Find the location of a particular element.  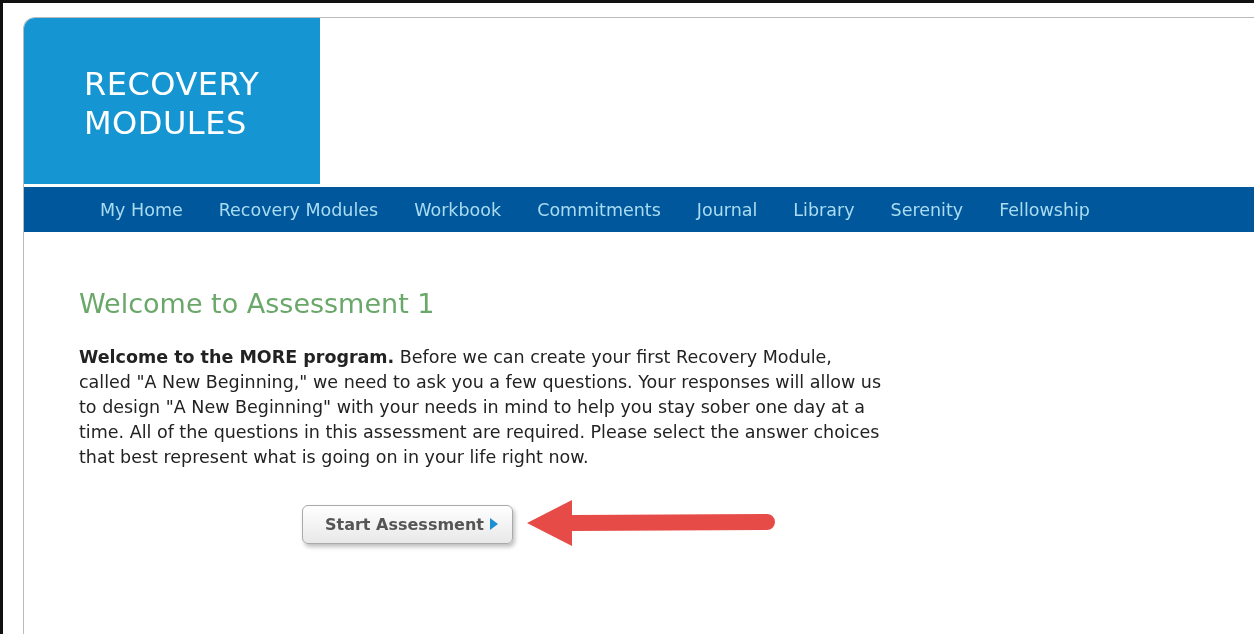

nav-link: Journal is located at coordinates (727, 209).